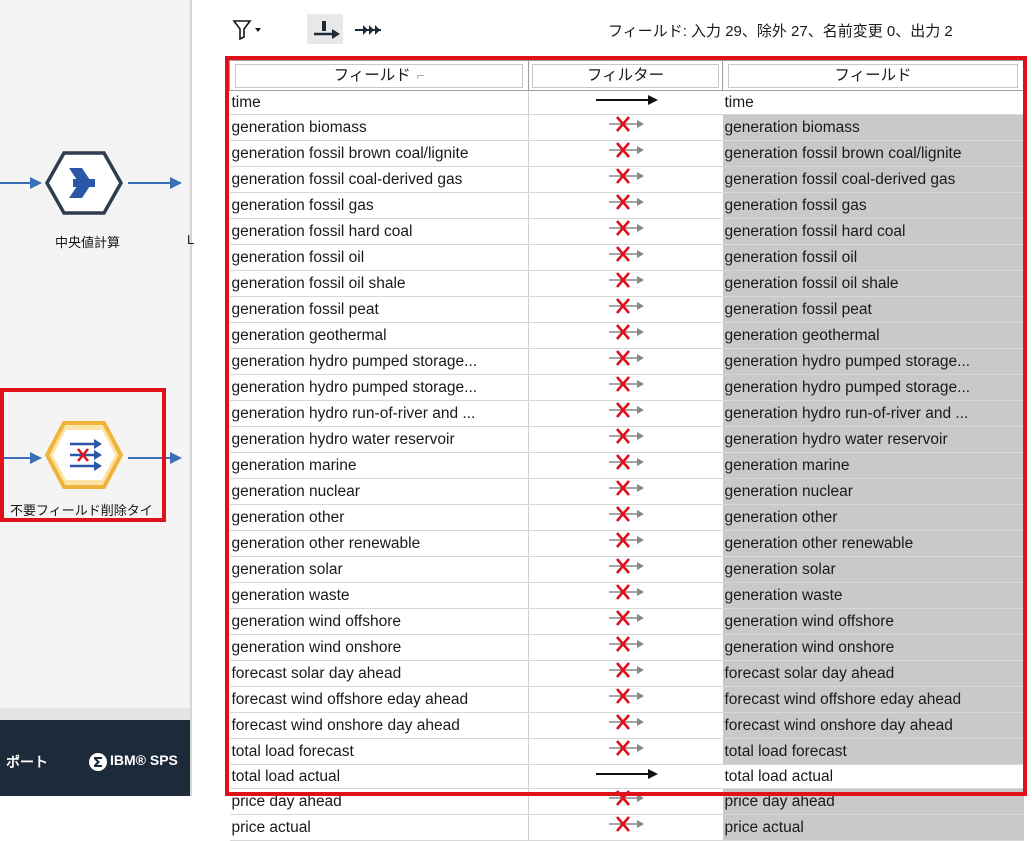 Image resolution: width=1032 pixels, height=841 pixels. Describe the element at coordinates (379, 827) in the screenshot. I see `input-field-cell: price actual` at that location.